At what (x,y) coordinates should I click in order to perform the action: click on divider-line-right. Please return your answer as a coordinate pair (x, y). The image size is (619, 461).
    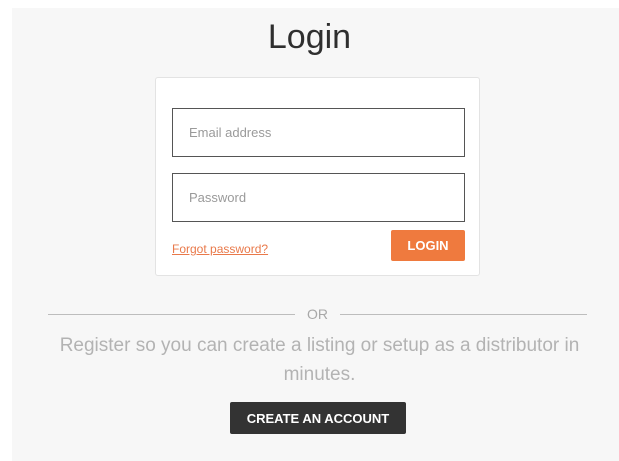
    Looking at the image, I should click on (463, 314).